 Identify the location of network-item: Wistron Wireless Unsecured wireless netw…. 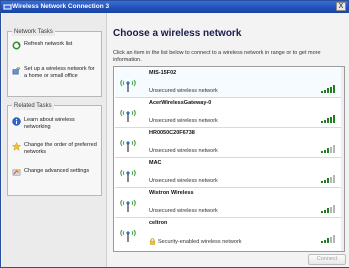
(229, 203).